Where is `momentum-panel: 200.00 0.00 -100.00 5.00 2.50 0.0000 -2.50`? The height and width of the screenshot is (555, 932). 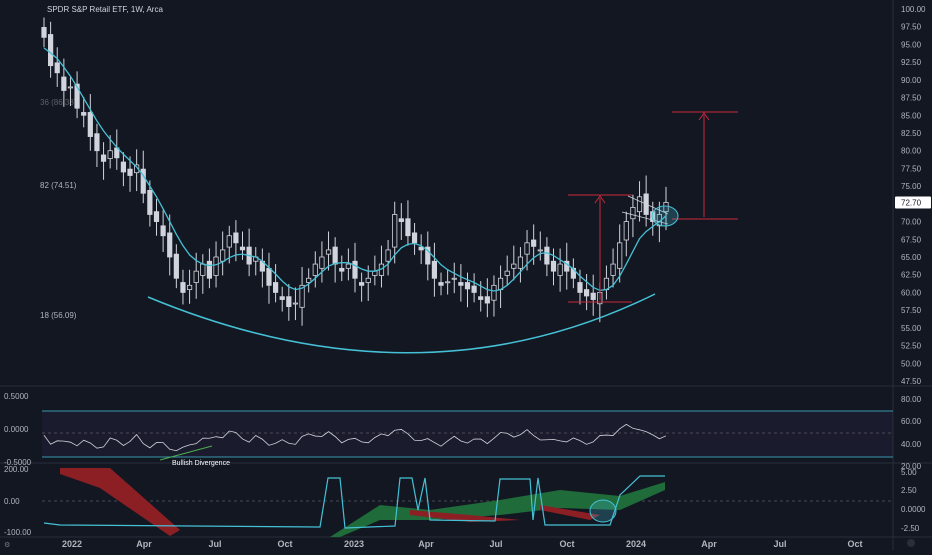
momentum-panel: 200.00 0.00 -100.00 5.00 2.50 0.0000 -2.50 is located at coordinates (465, 501).